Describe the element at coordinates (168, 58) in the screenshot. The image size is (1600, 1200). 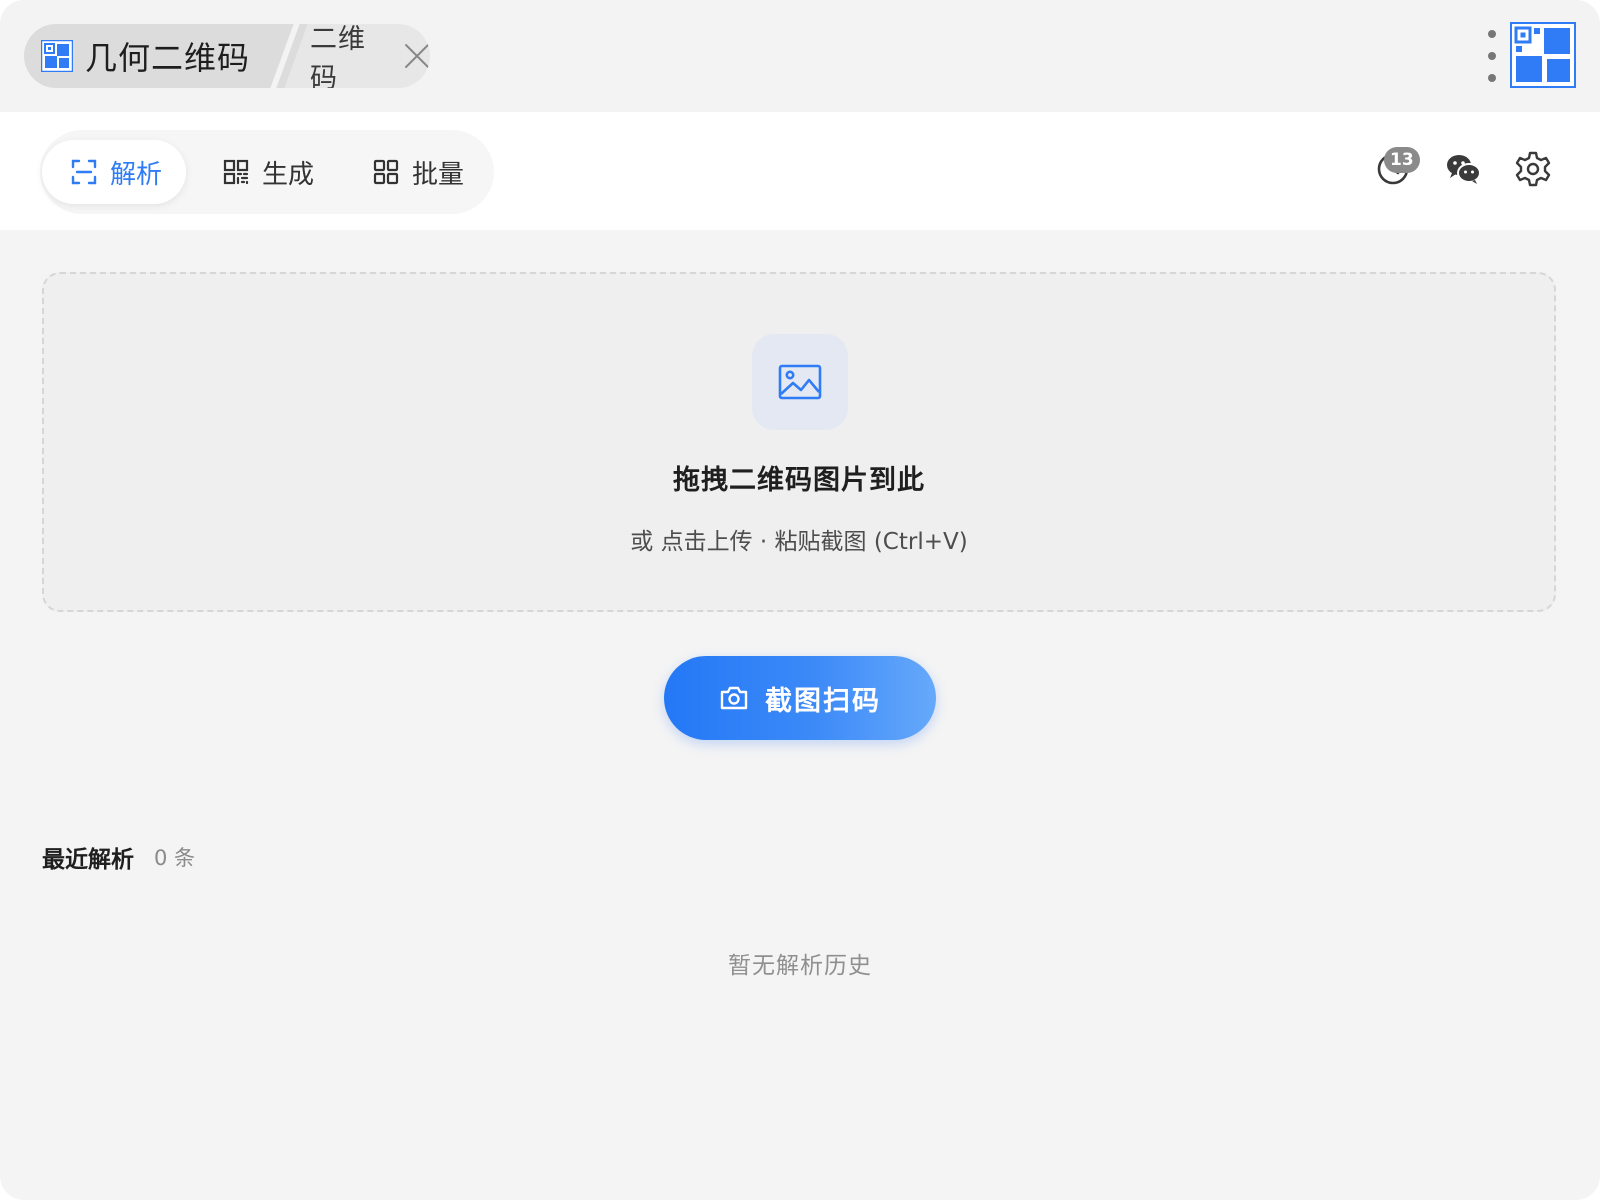
I see `app-title: 几何二维码` at that location.